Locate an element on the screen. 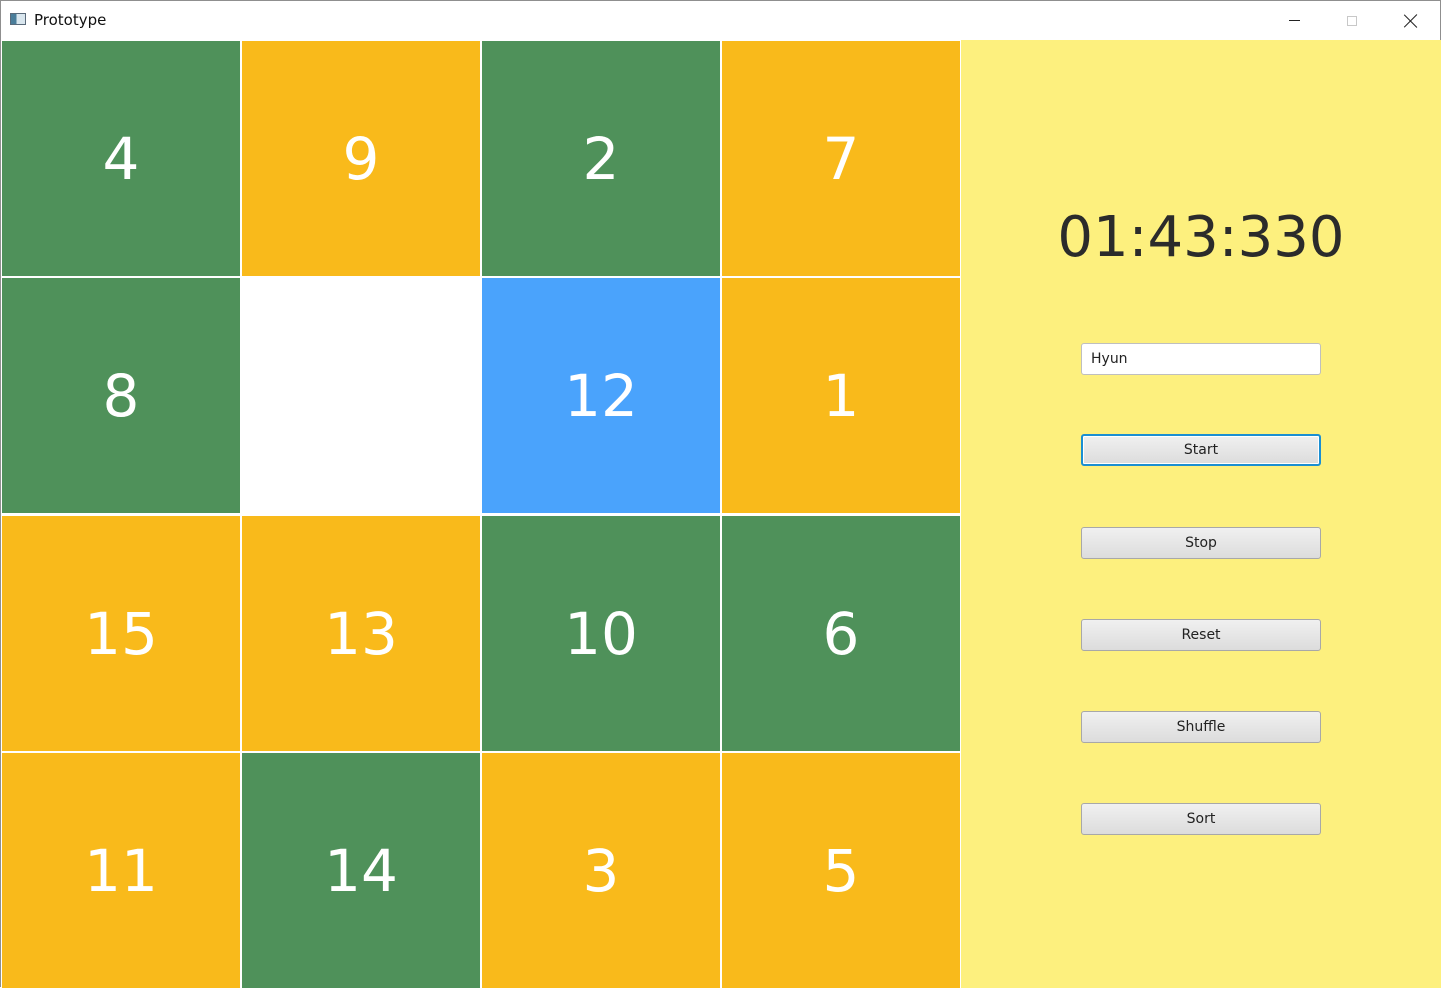  puzzle-tile: 10 is located at coordinates (601, 633).